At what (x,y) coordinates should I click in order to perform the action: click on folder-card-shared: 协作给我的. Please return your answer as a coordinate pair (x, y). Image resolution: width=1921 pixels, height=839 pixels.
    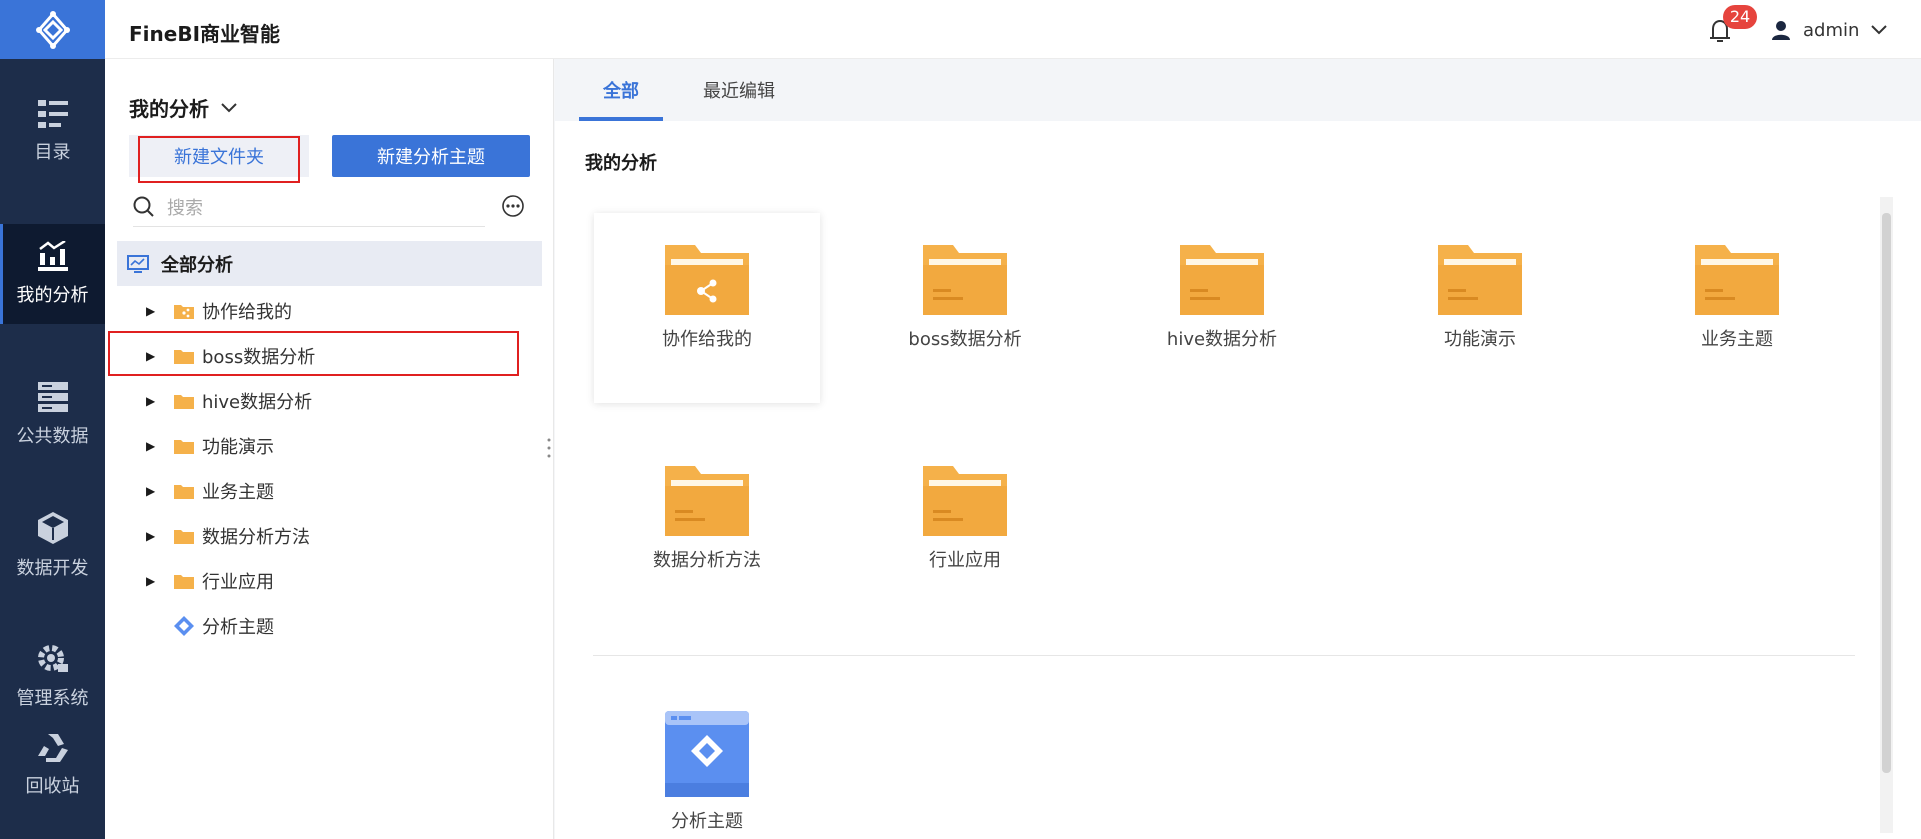
    Looking at the image, I should click on (707, 308).